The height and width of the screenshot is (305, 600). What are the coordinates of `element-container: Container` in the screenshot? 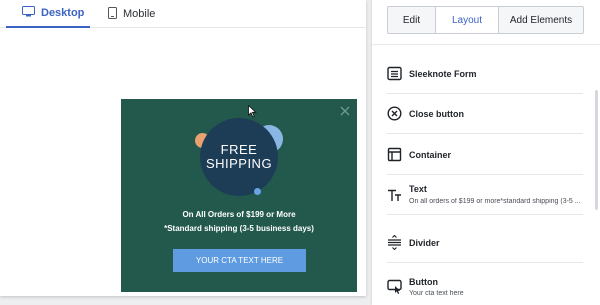 It's located at (485, 155).